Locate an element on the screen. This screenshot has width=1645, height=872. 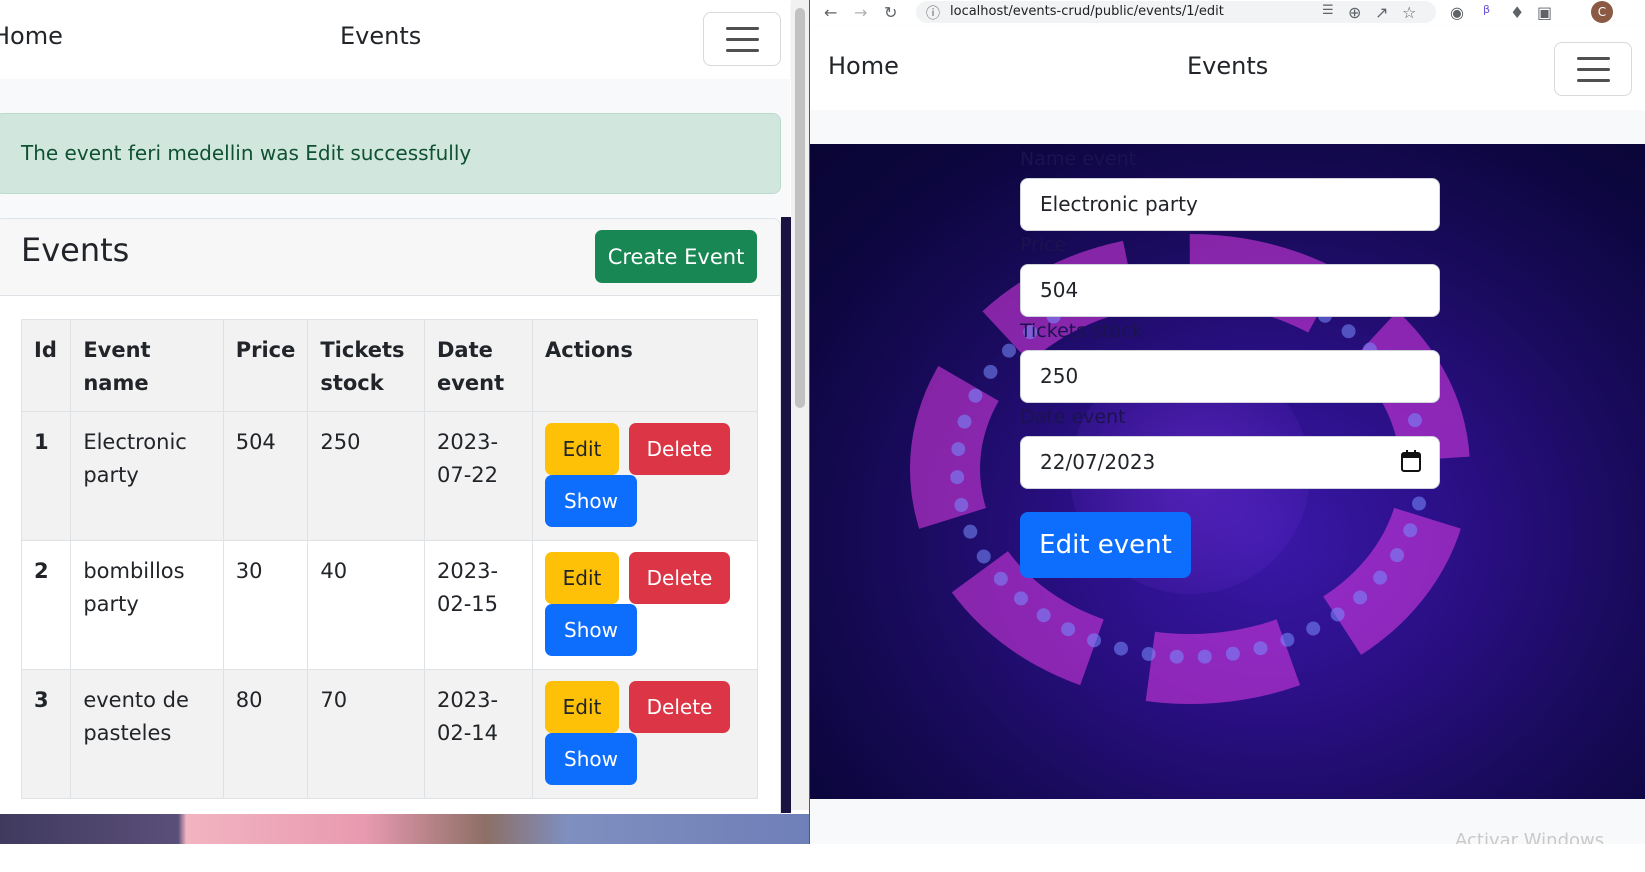
col-header-date: Date event is located at coordinates (478, 365).